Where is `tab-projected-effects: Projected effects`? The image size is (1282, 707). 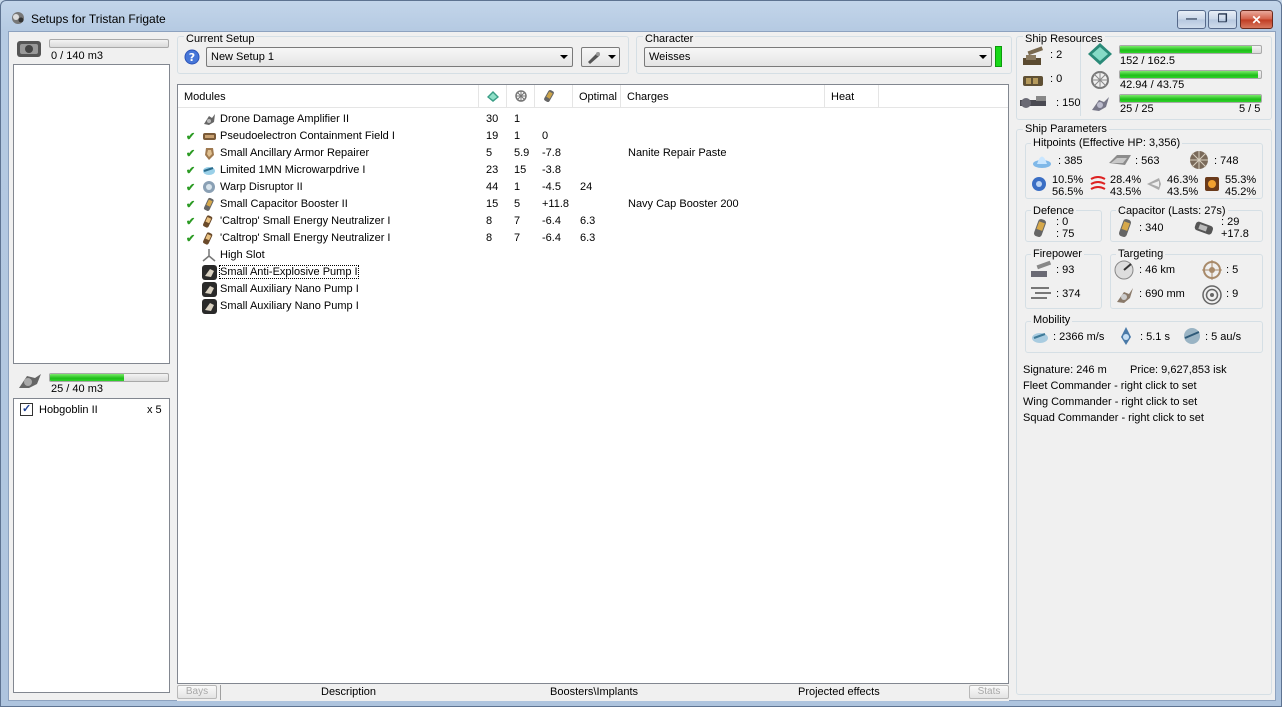 tab-projected-effects: Projected effects is located at coordinates (839, 692).